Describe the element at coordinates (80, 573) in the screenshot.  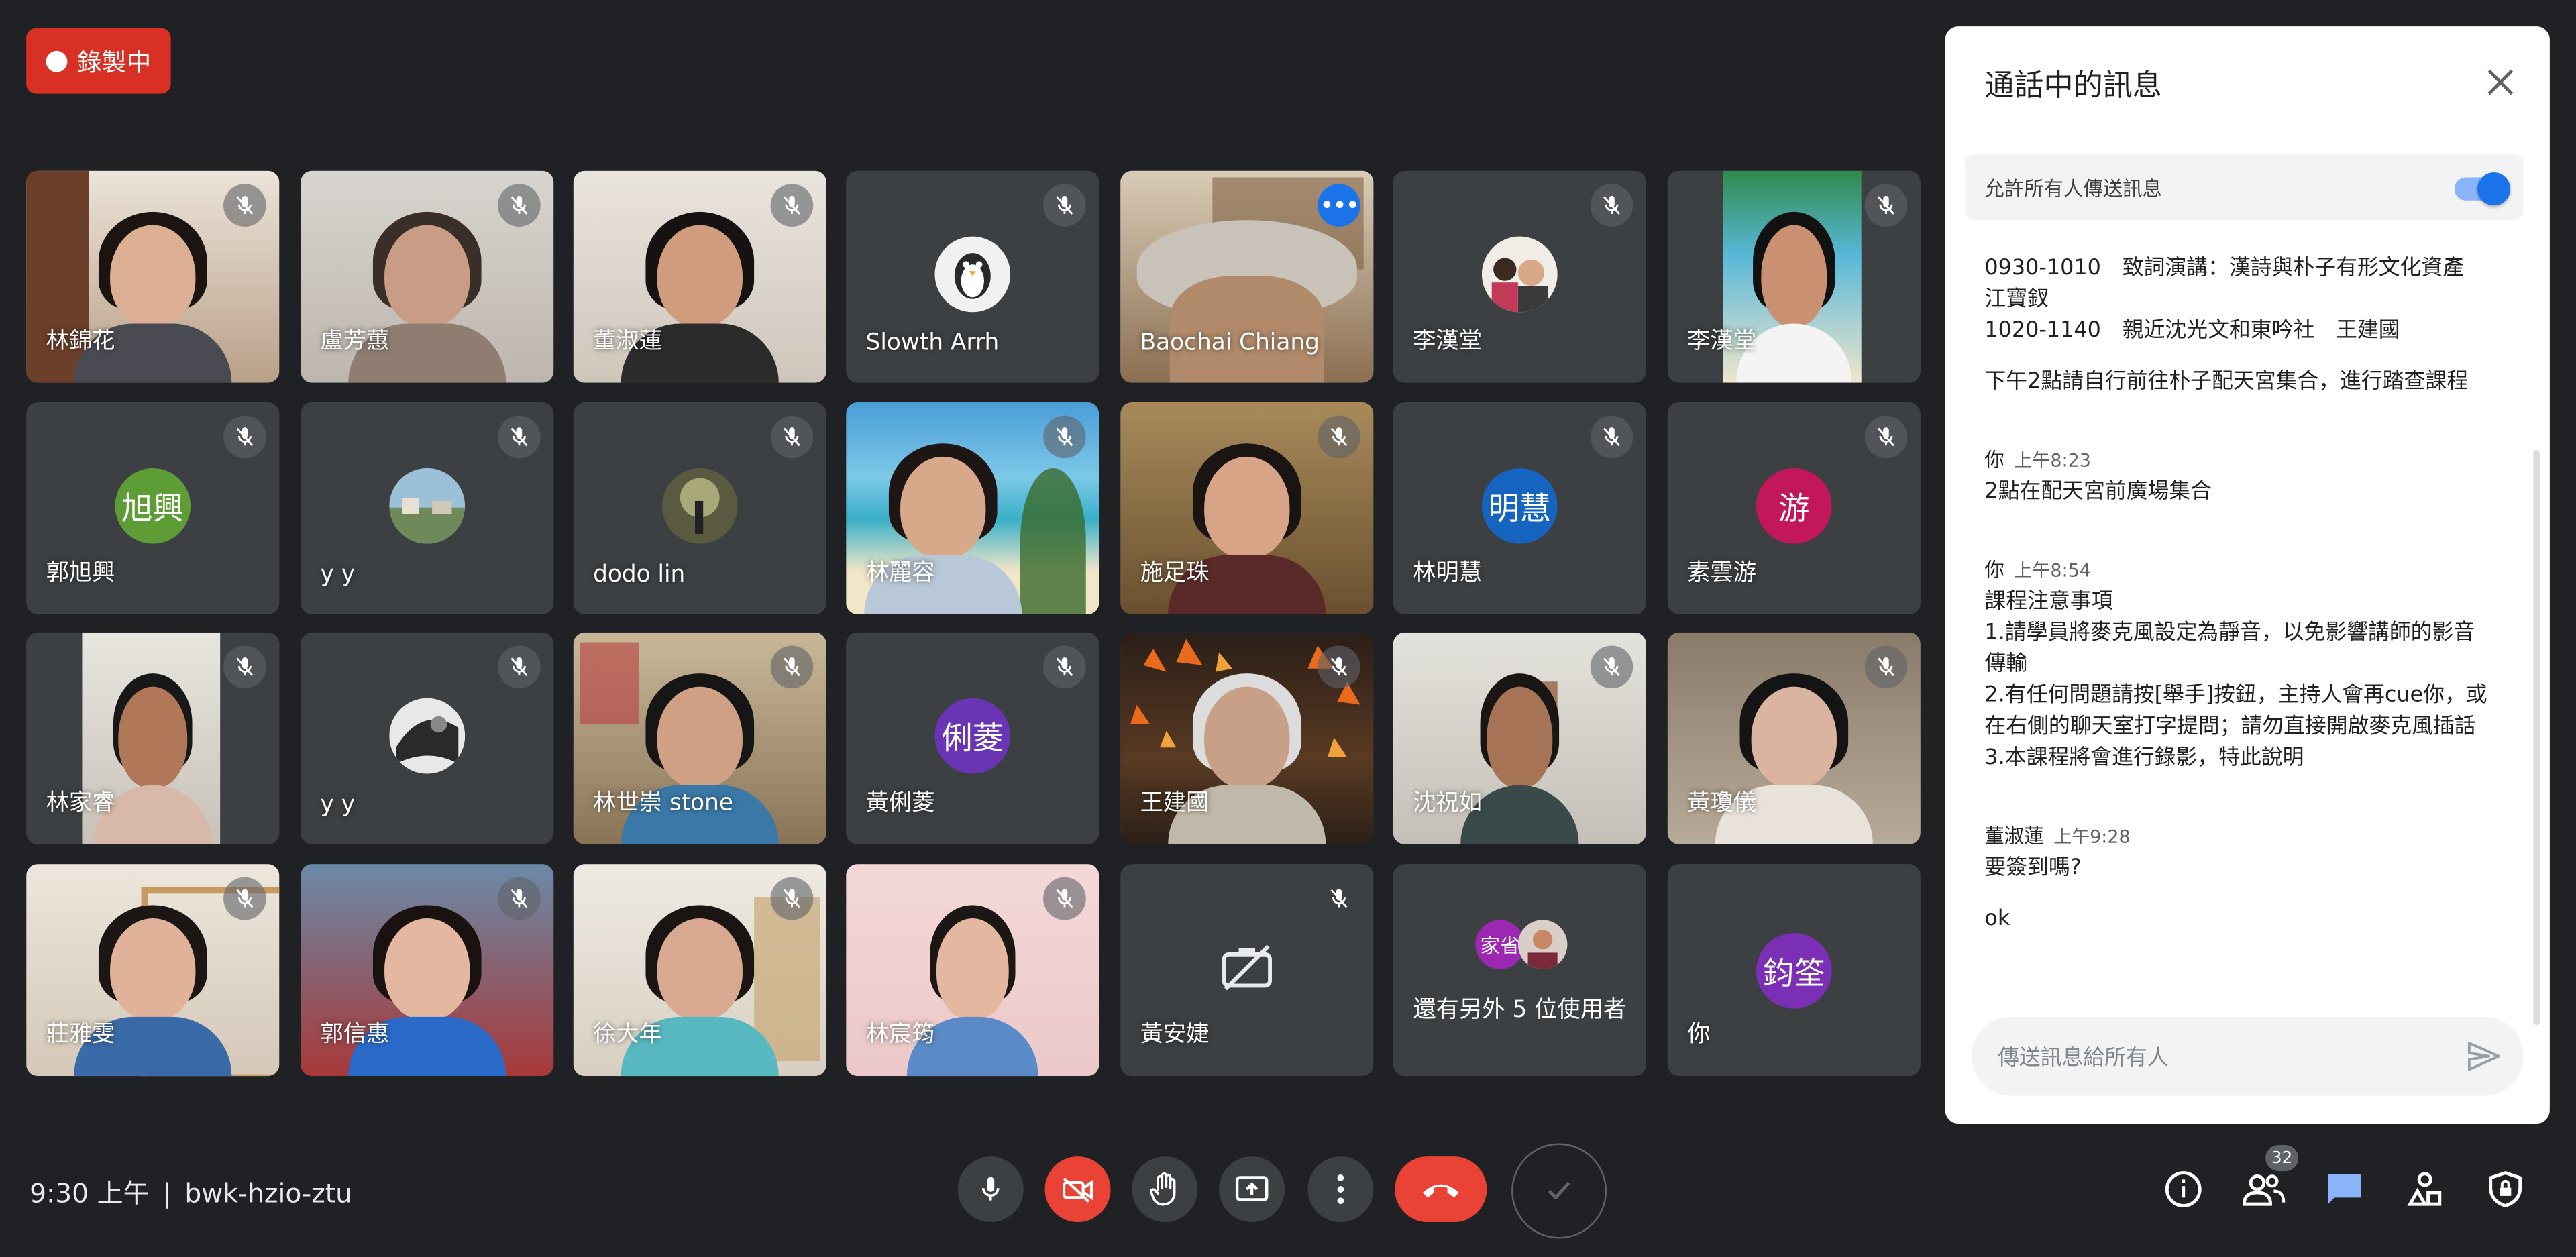
I see `participant-name: 郭旭興` at that location.